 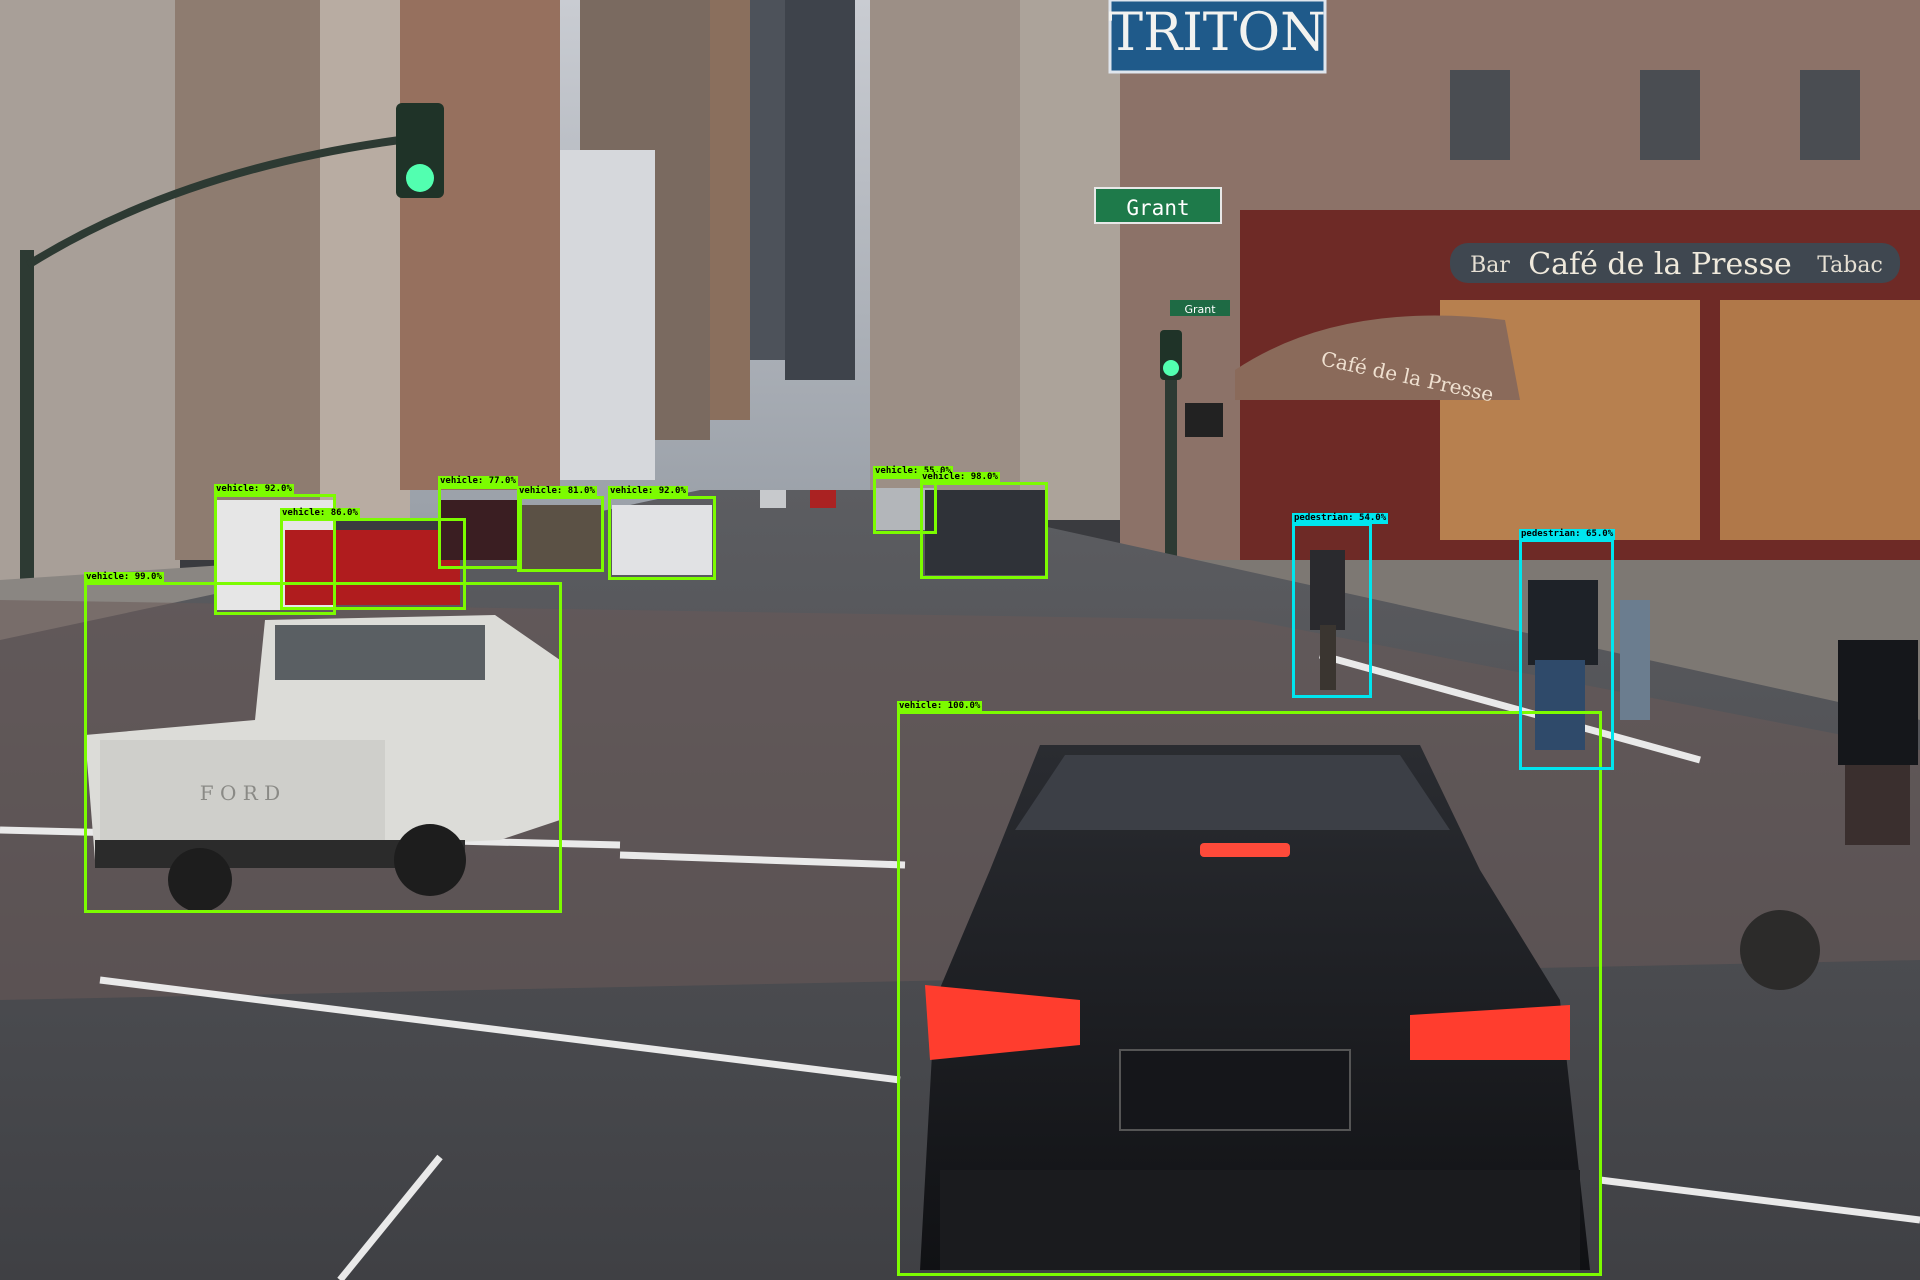 What do you see at coordinates (320, 513) in the screenshot?
I see `detection-label: vehicle: 86.0%` at bounding box center [320, 513].